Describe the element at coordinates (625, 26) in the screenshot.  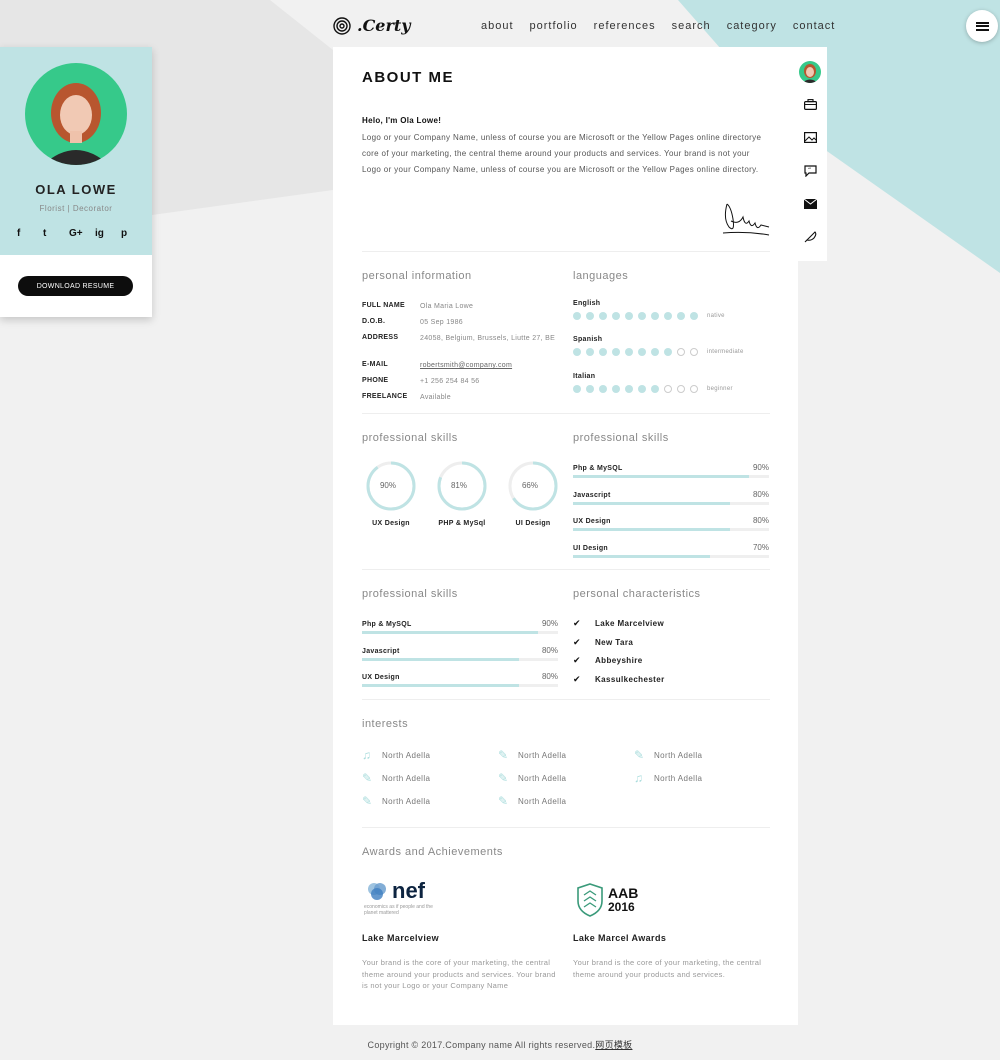
I see `nav-references: references` at that location.